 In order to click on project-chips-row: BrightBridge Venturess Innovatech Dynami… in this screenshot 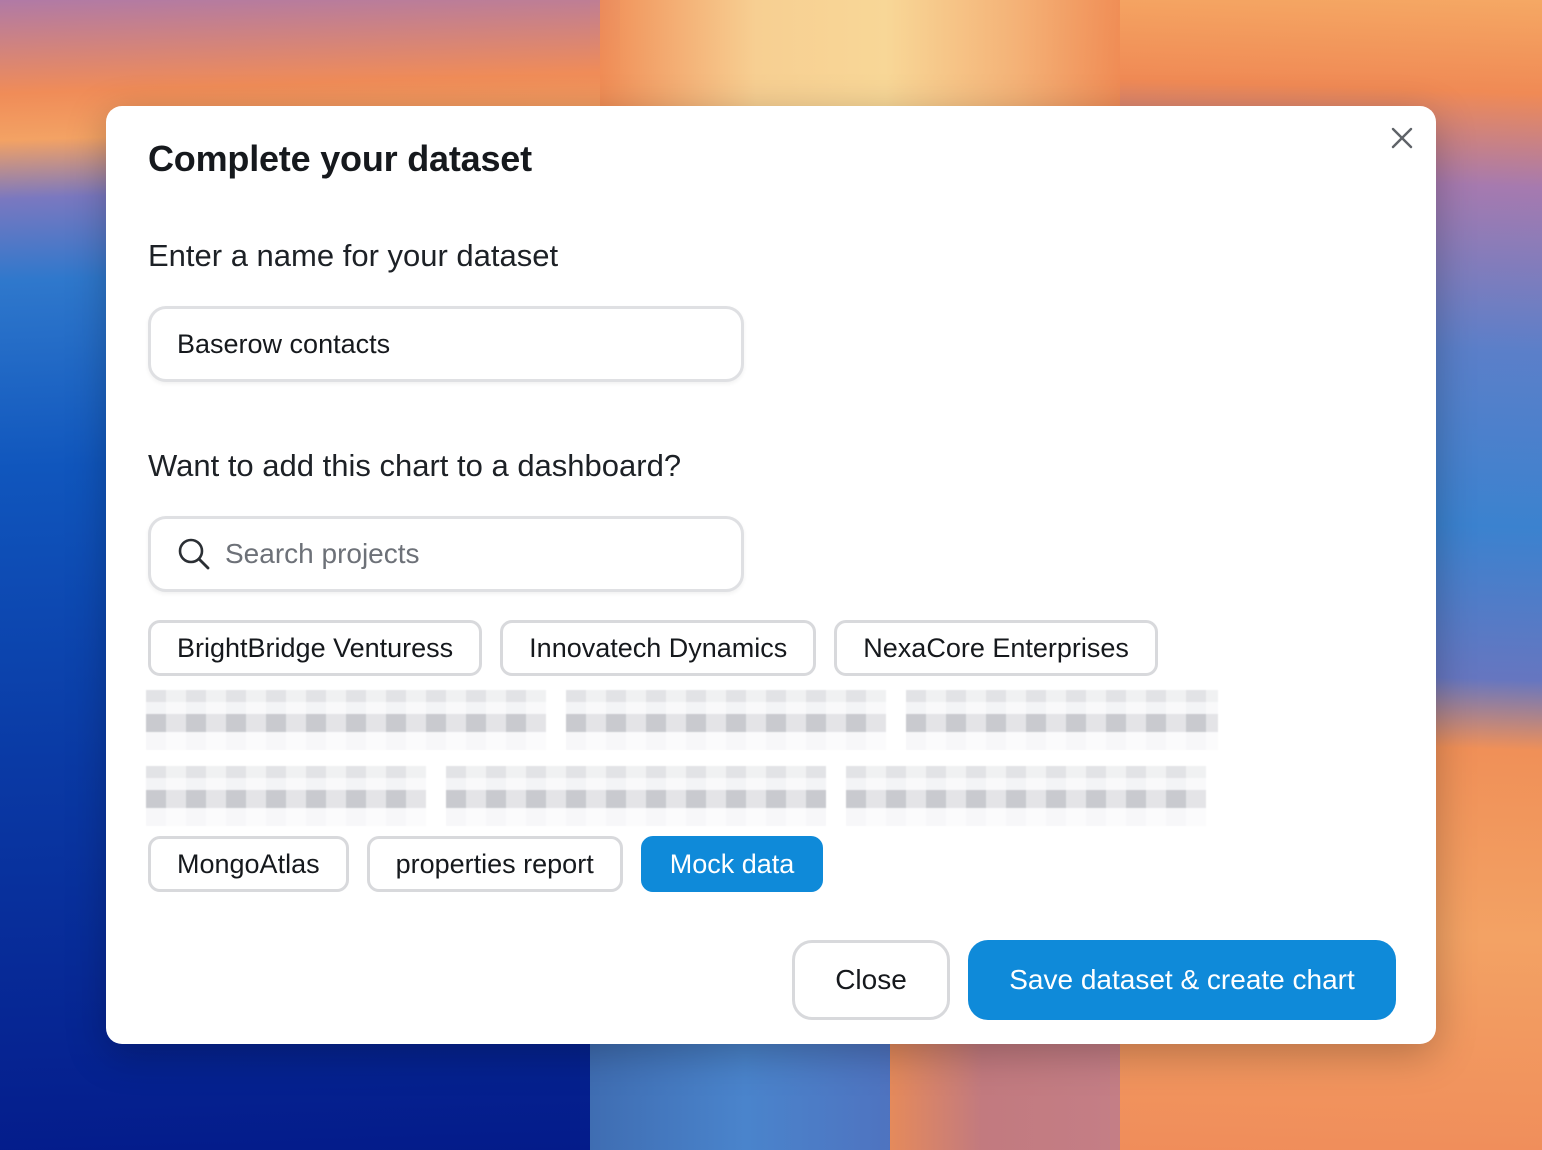, I will do `click(653, 648)`.